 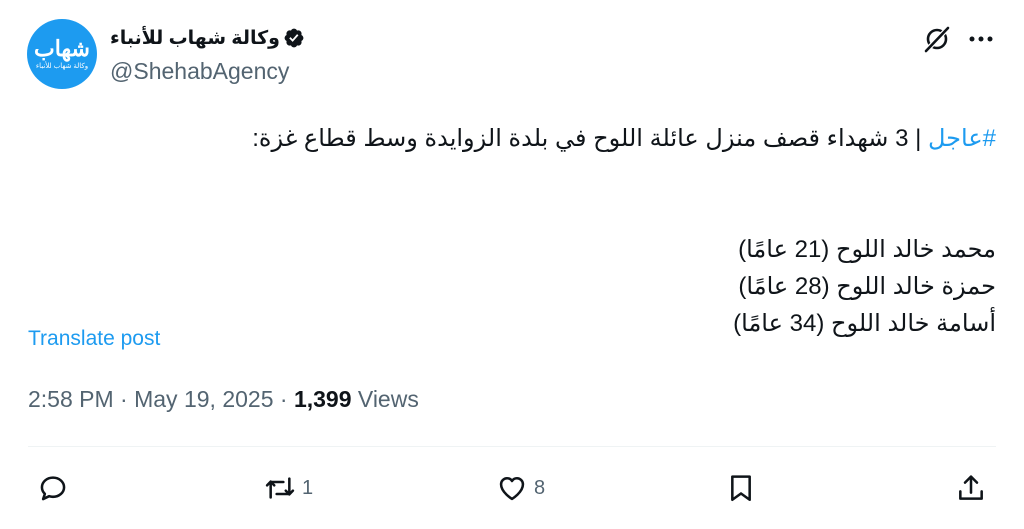 I want to click on avatar: شهاب وكالة شهاب للأنباء, so click(x=62, y=54).